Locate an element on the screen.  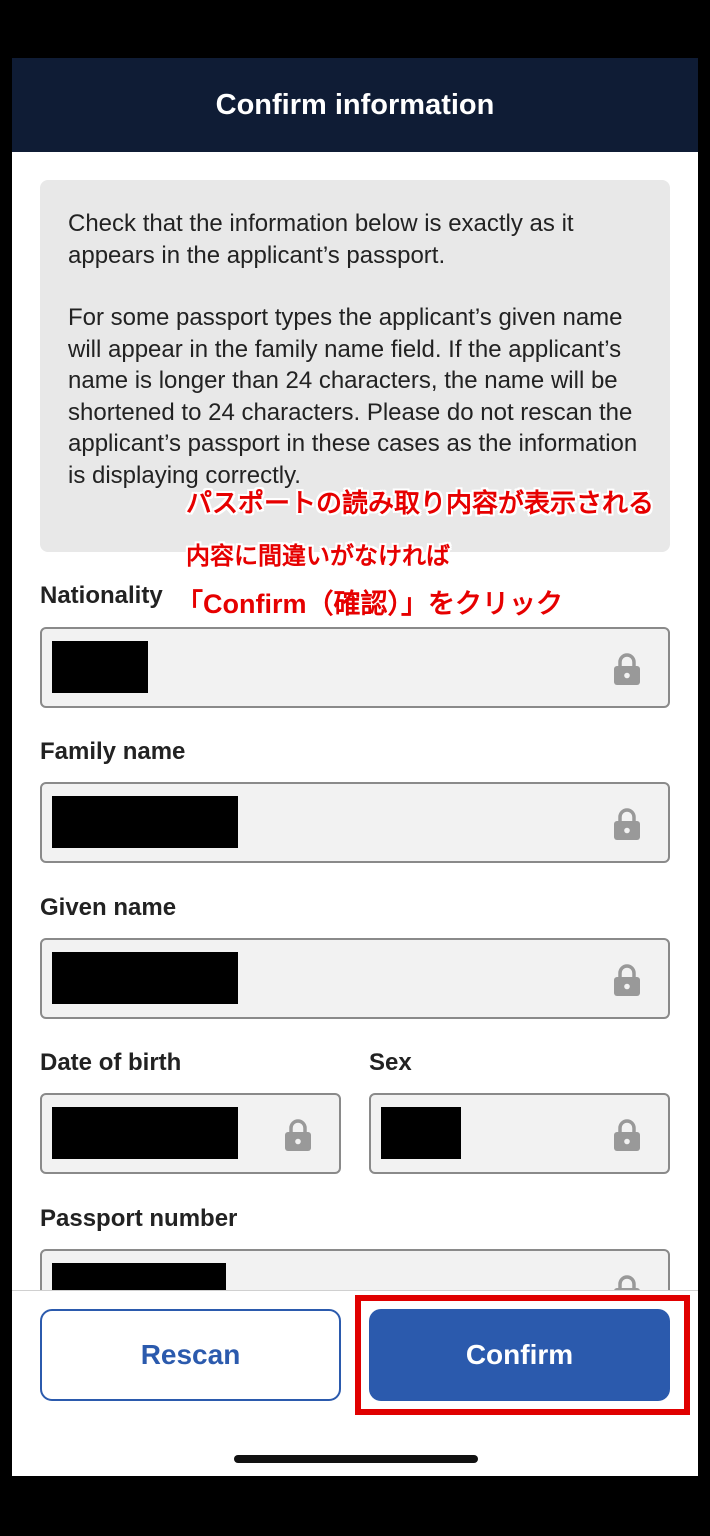
given-name-field is located at coordinates (355, 978).